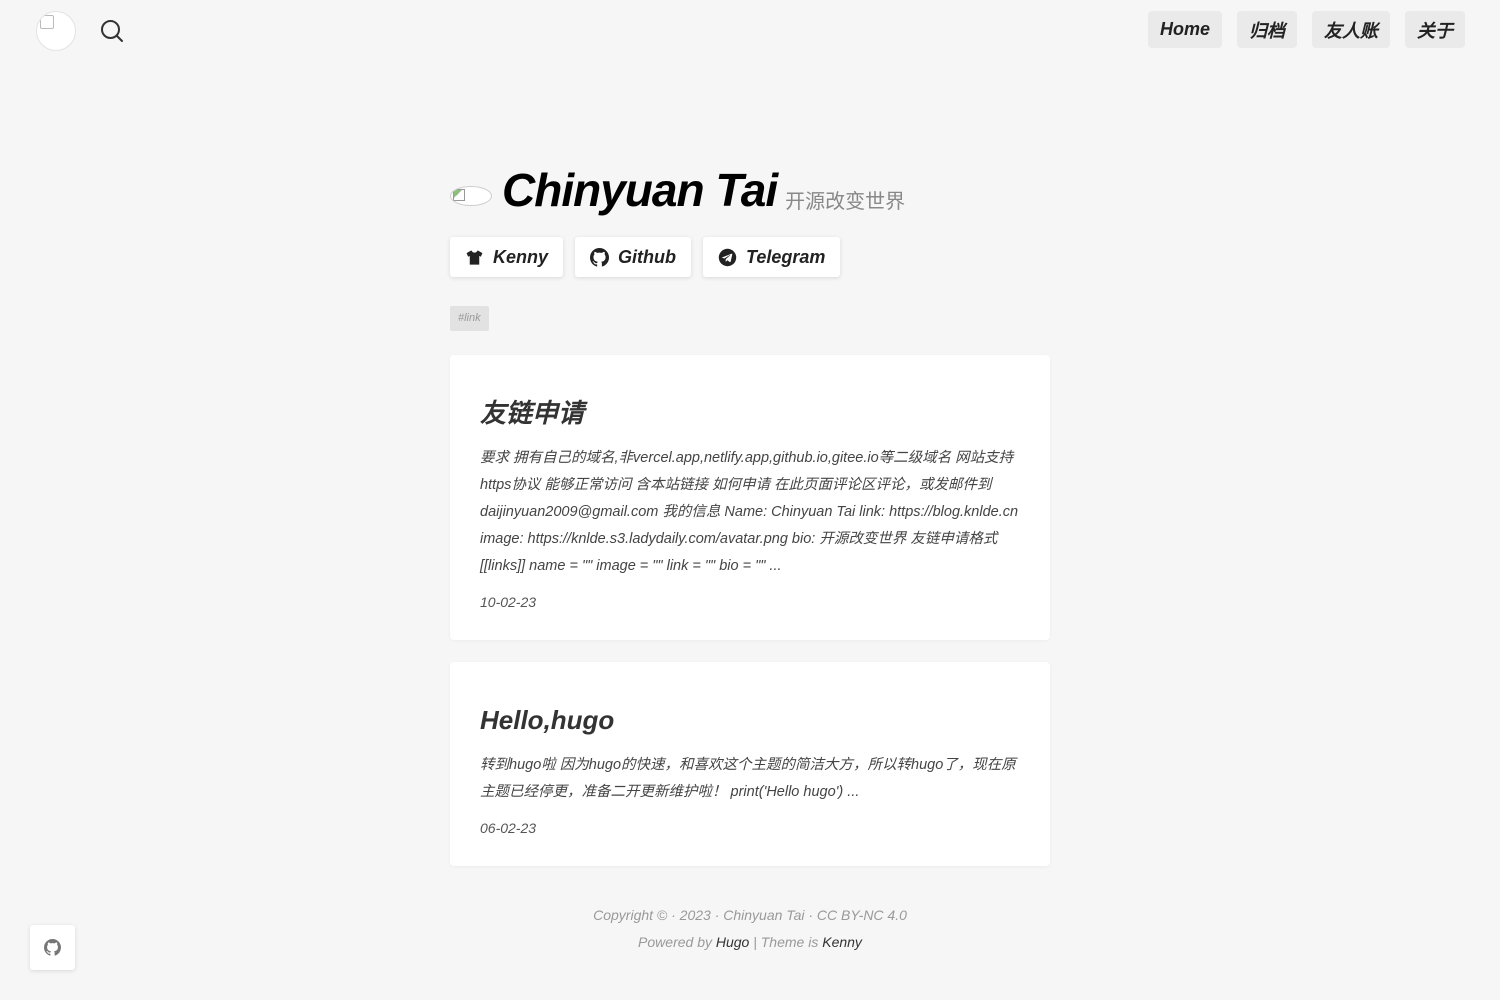 The height and width of the screenshot is (1000, 1500). I want to click on social-link-label: Telegram, so click(786, 256).